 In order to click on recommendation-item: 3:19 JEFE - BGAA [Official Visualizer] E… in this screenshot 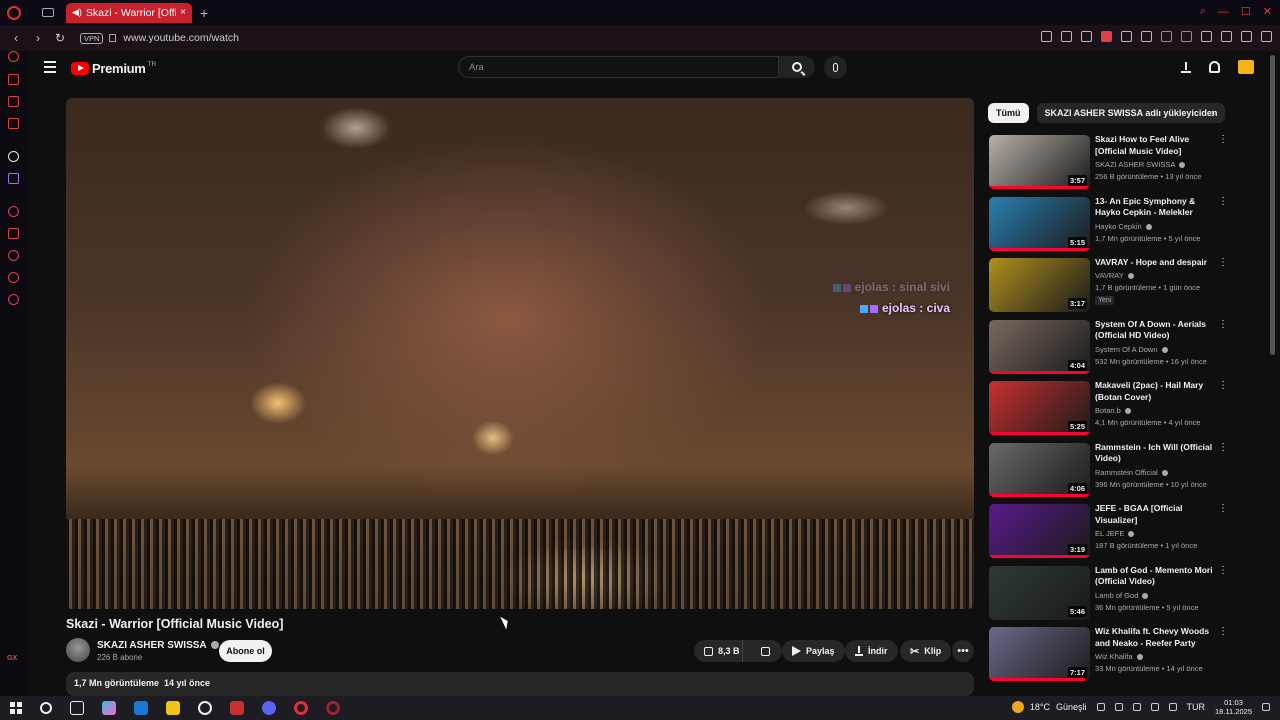, I will do `click(1115, 533)`.